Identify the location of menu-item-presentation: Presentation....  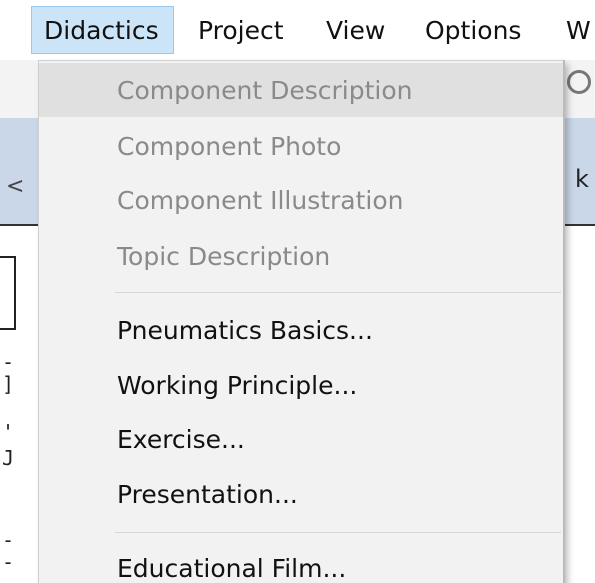
(301, 494).